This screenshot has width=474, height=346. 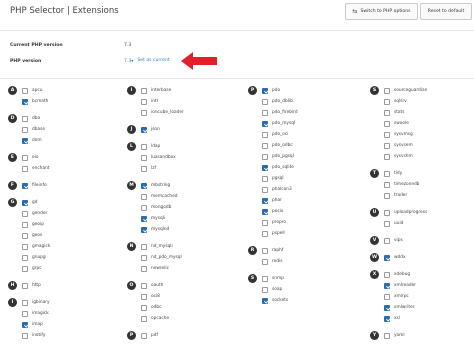 I want to click on extension-name: sqlsrv, so click(x=400, y=101).